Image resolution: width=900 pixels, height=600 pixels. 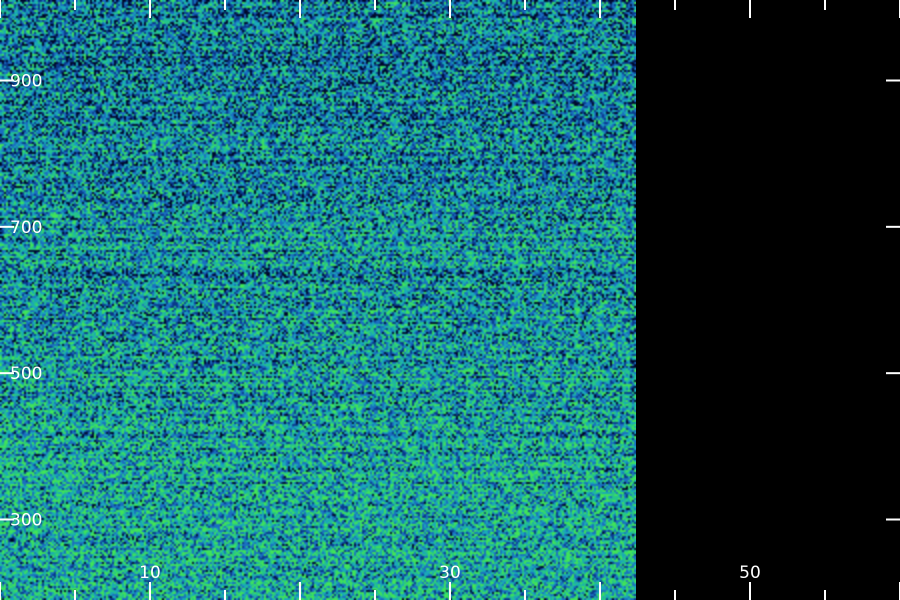 I want to click on x-tick-label-30: 30, so click(x=450, y=573).